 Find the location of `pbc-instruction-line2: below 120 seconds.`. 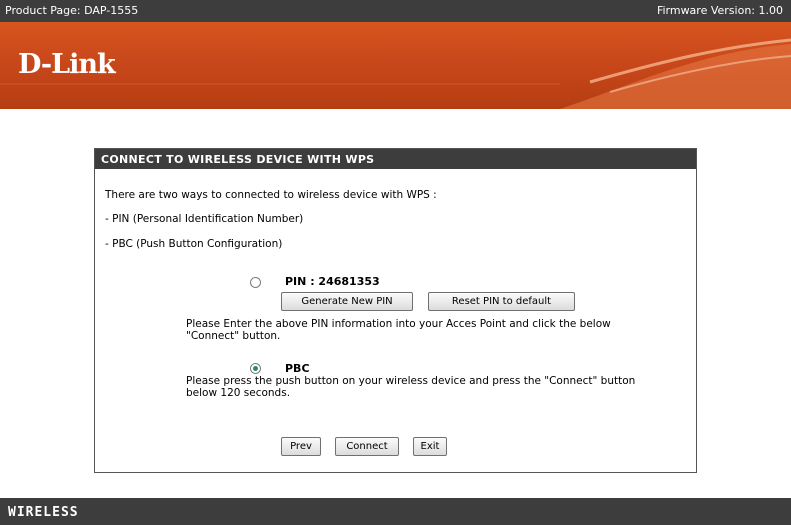

pbc-instruction-line2: below 120 seconds. is located at coordinates (238, 393).